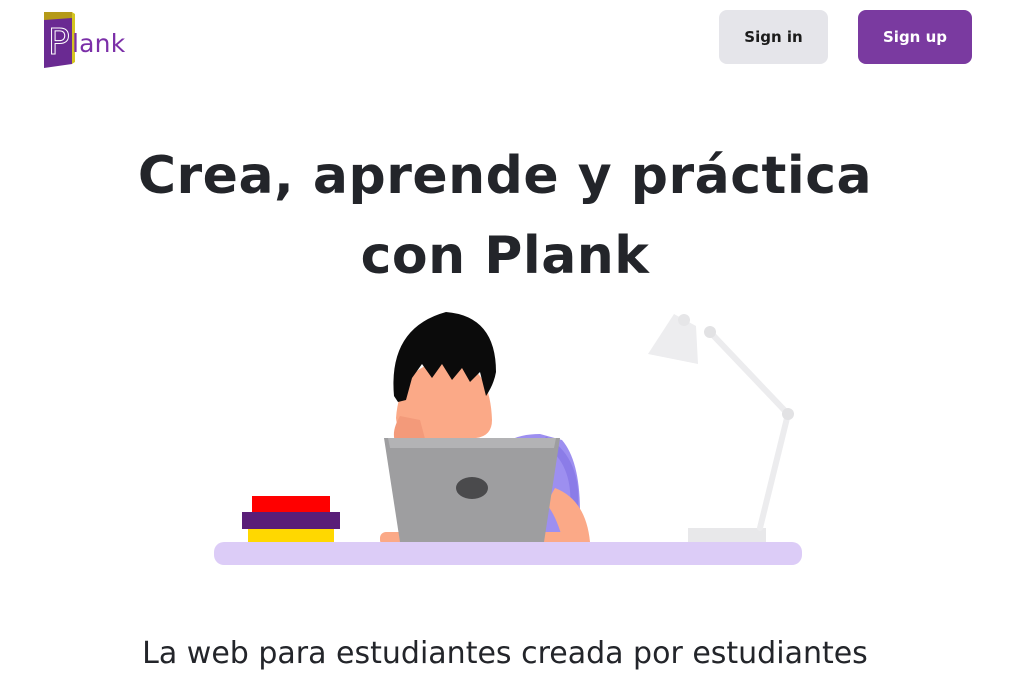 This screenshot has height=681, width=1010. I want to click on logo-letter: P, so click(59, 42).